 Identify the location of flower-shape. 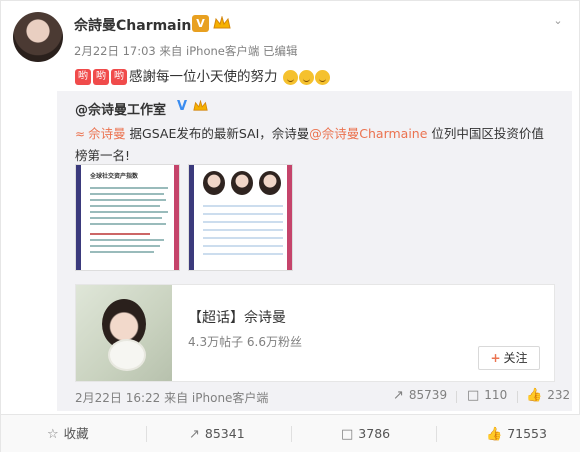
(127, 355).